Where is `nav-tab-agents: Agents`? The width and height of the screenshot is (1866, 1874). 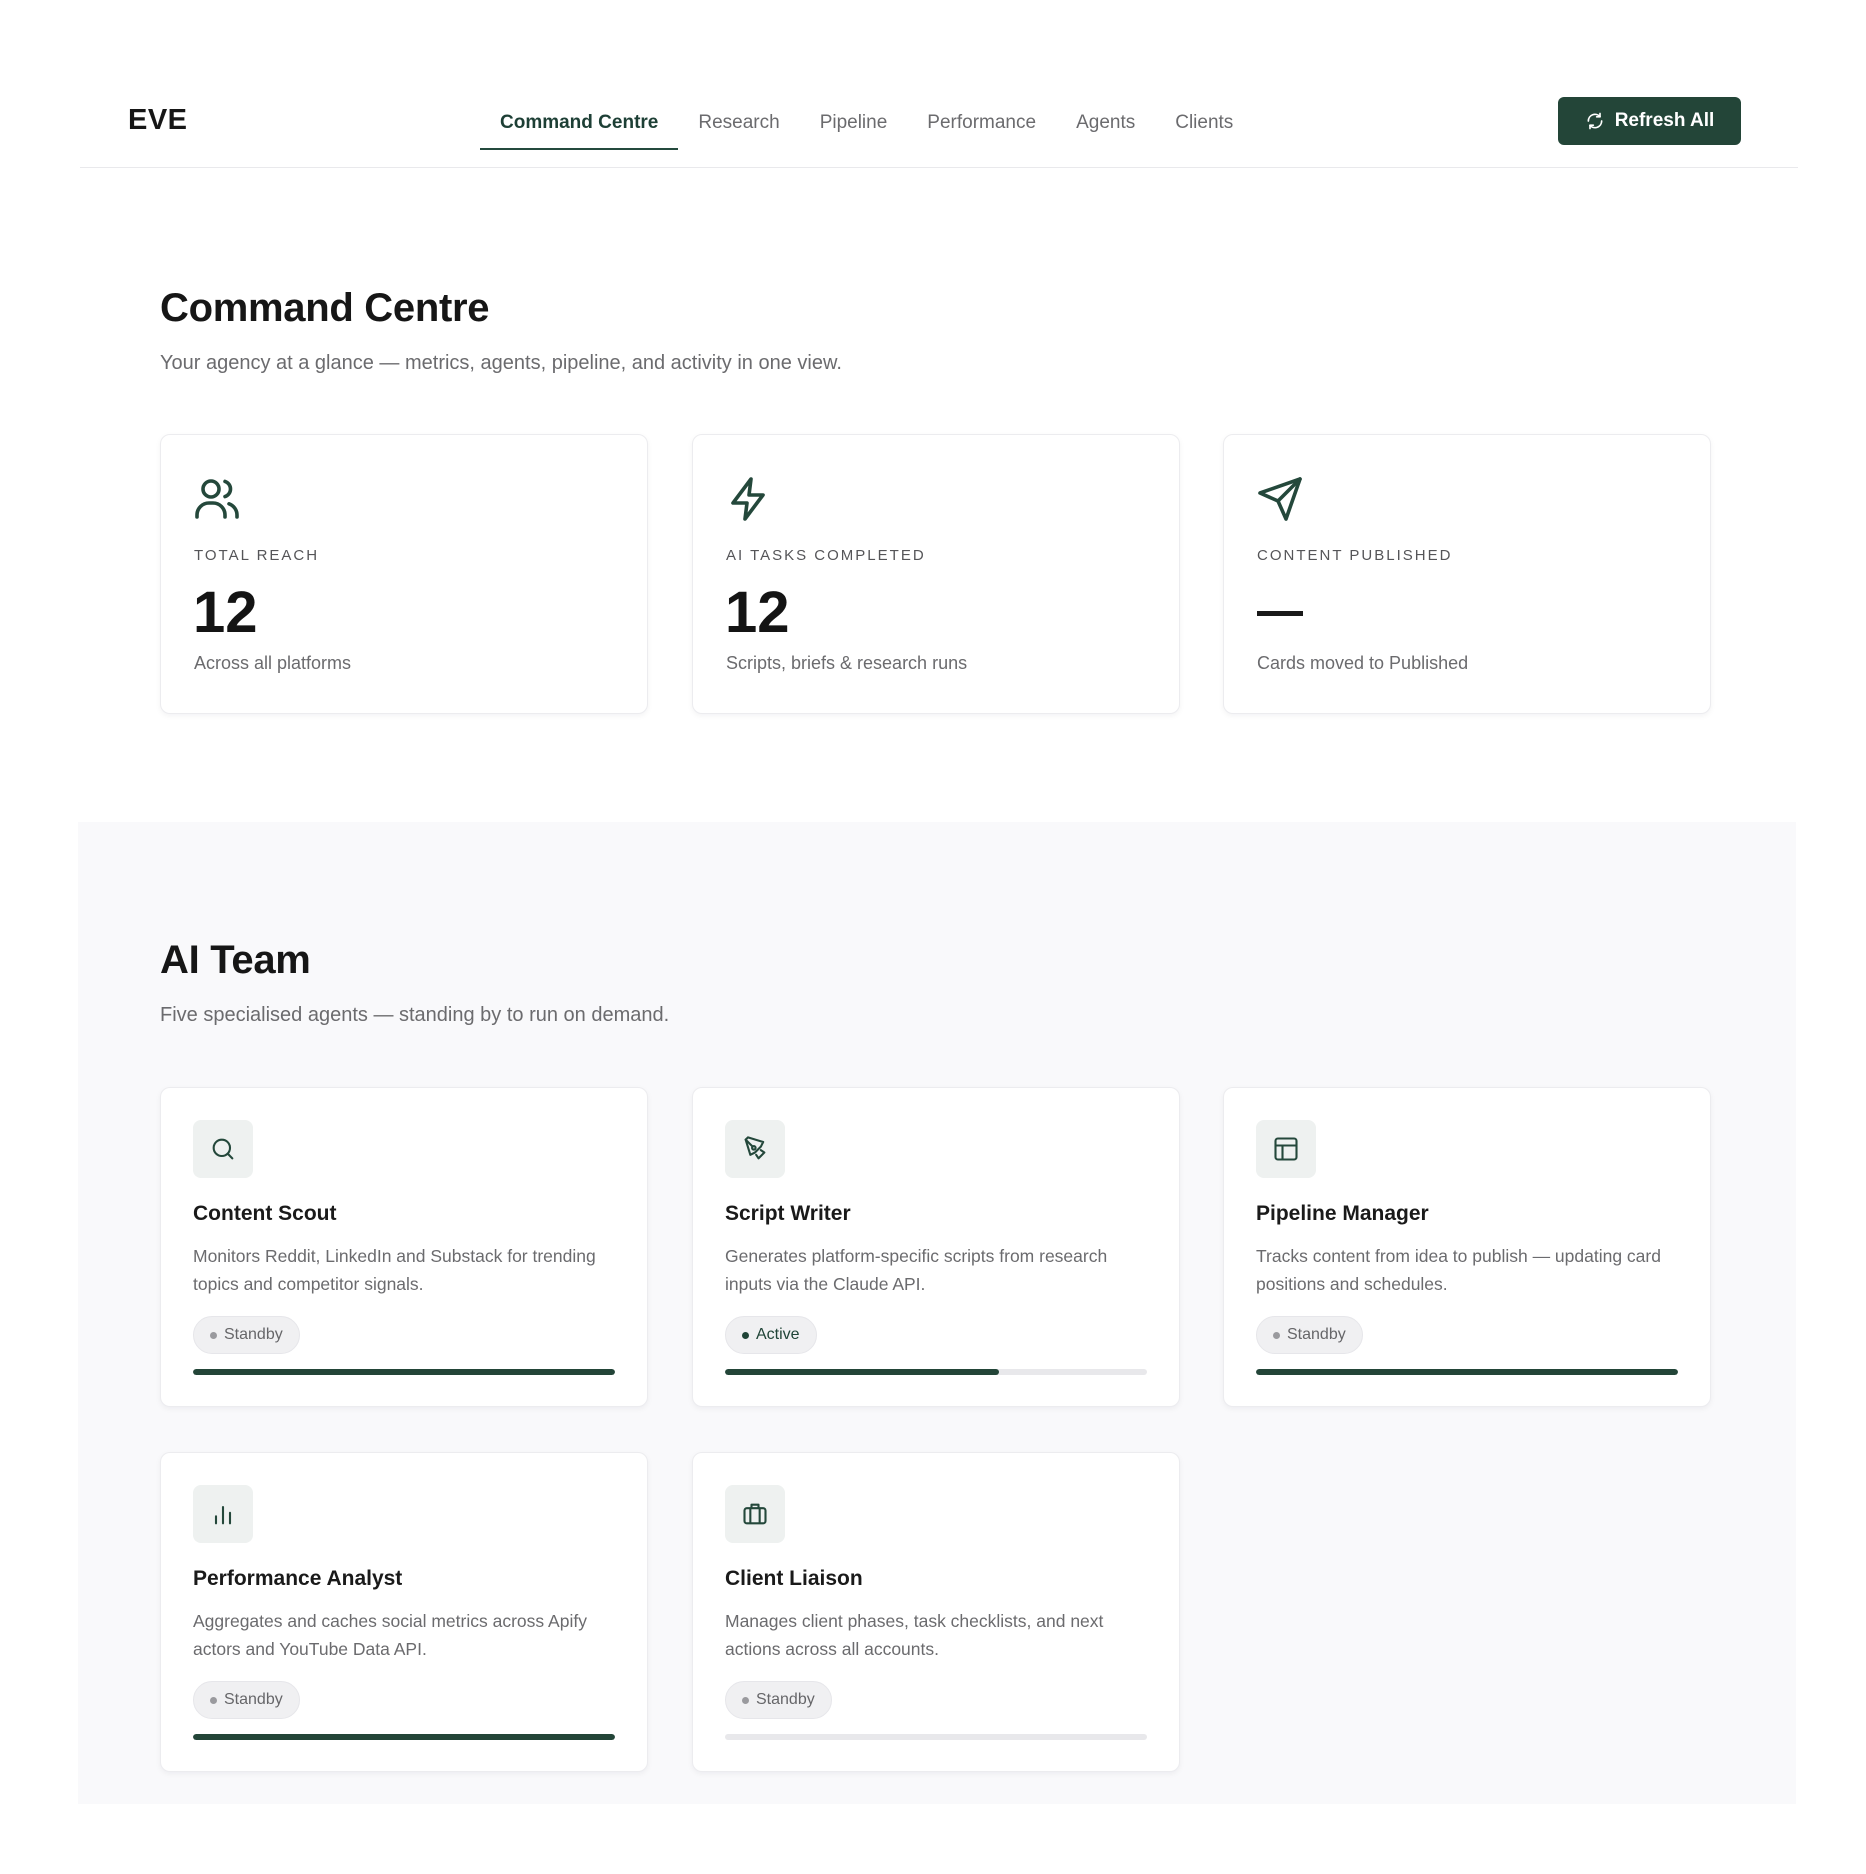
nav-tab-agents: Agents is located at coordinates (1105, 123).